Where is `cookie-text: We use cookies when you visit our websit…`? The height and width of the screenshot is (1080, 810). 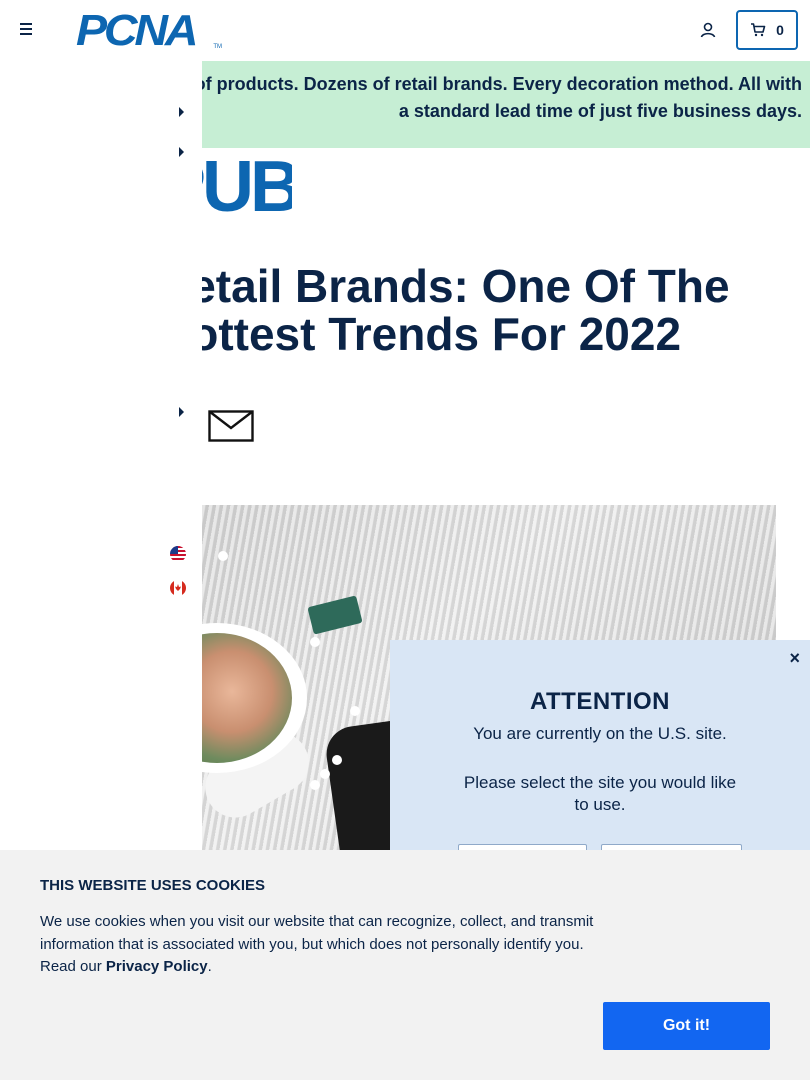 cookie-text: We use cookies when you visit our websit… is located at coordinates (320, 945).